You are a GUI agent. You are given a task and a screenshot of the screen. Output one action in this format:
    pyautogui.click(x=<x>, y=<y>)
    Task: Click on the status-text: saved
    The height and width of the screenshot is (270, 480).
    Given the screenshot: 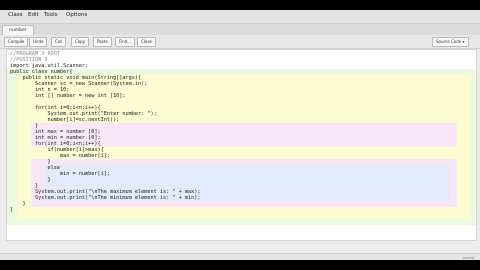 What is the action you would take?
    pyautogui.click(x=468, y=257)
    